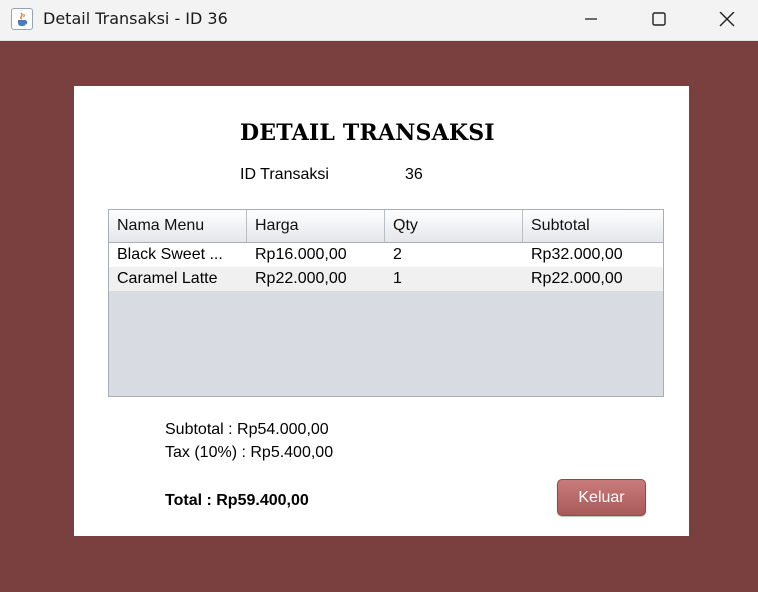 The height and width of the screenshot is (592, 758). I want to click on keluar-button: Keluar, so click(601, 497).